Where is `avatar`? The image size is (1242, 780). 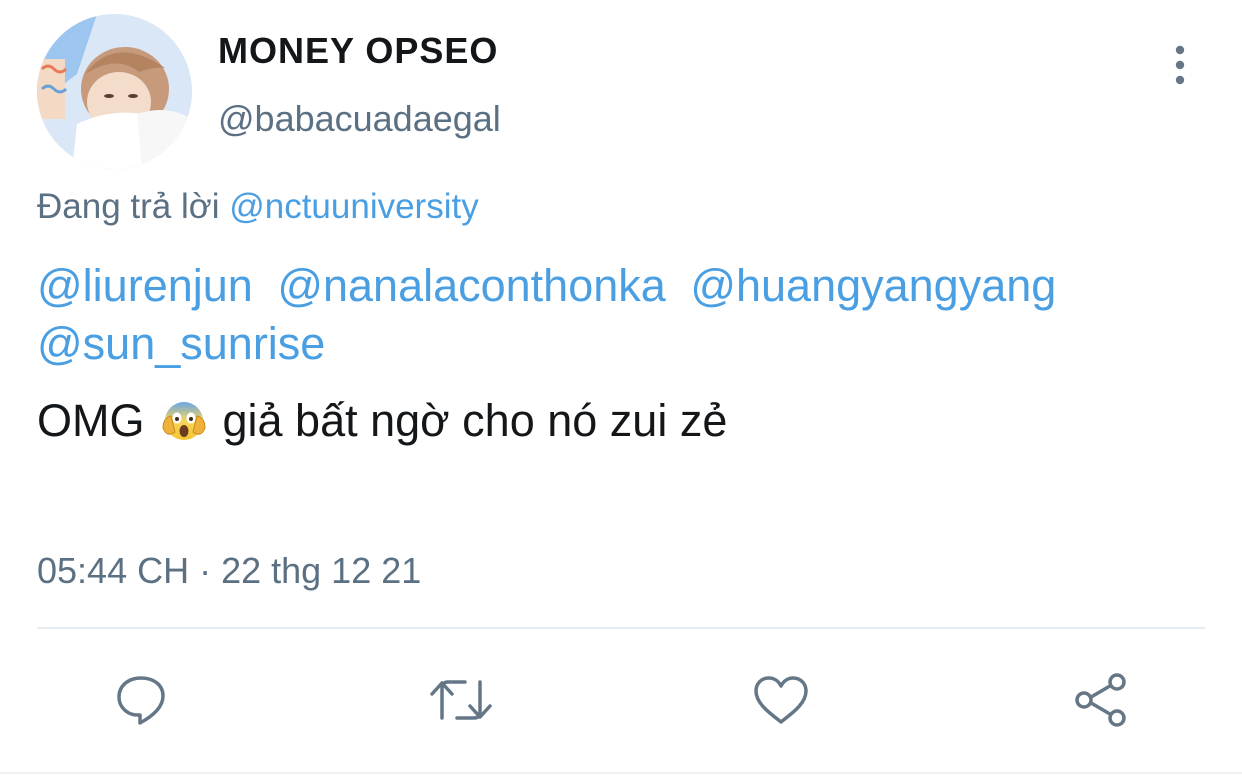 avatar is located at coordinates (114, 91).